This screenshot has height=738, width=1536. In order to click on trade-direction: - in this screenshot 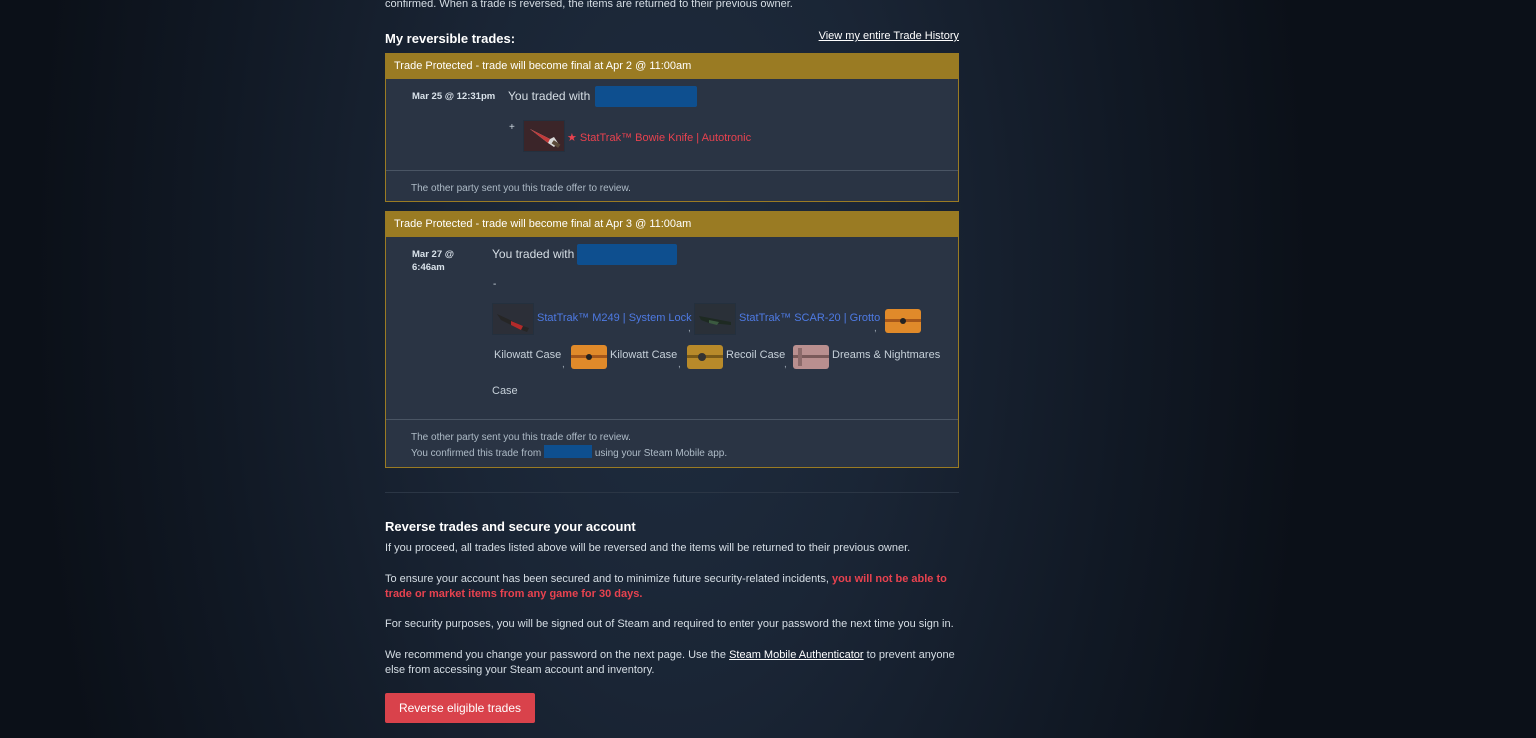, I will do `click(495, 284)`.